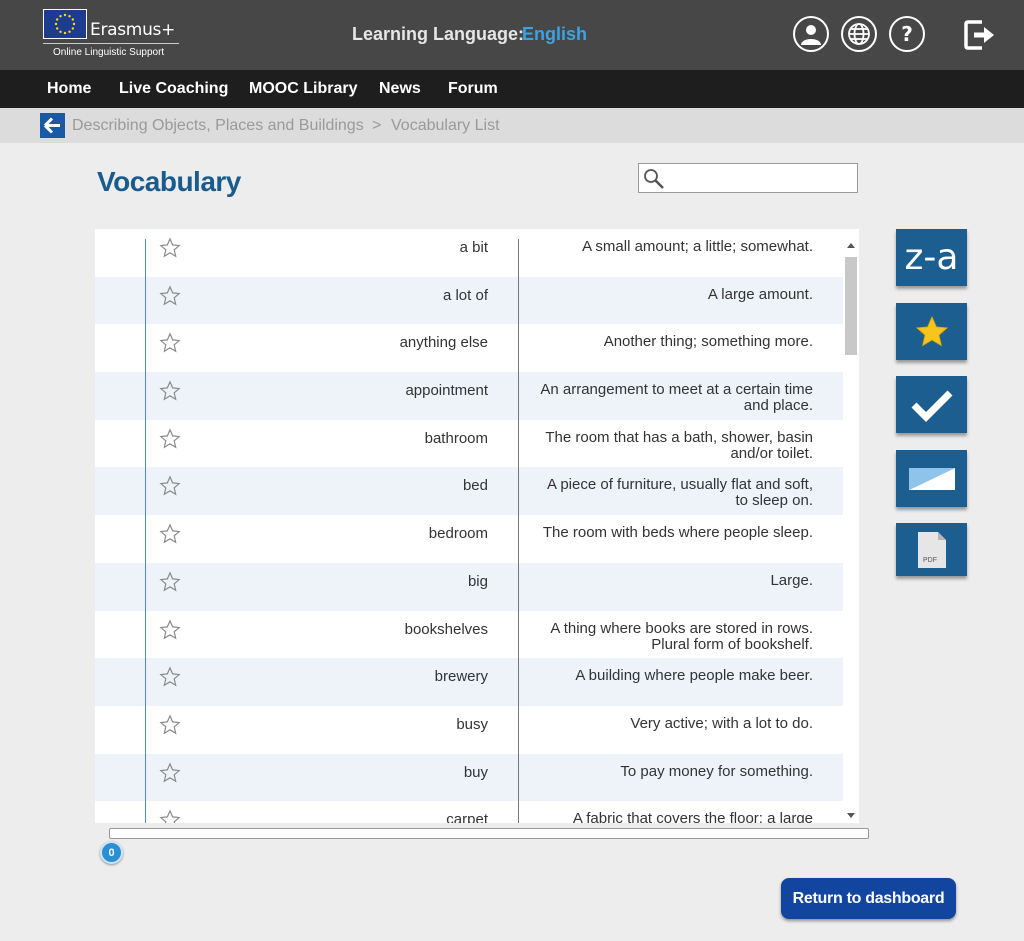 Image resolution: width=1024 pixels, height=941 pixels. What do you see at coordinates (218, 126) in the screenshot?
I see `breadcrumb-parent: Describing Objects, Places and Buildings` at bounding box center [218, 126].